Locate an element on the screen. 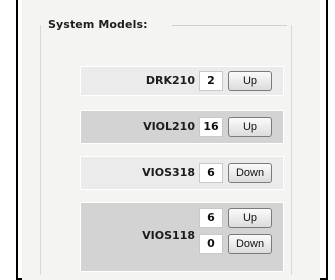  model-up-button-drk210: Up is located at coordinates (250, 81).